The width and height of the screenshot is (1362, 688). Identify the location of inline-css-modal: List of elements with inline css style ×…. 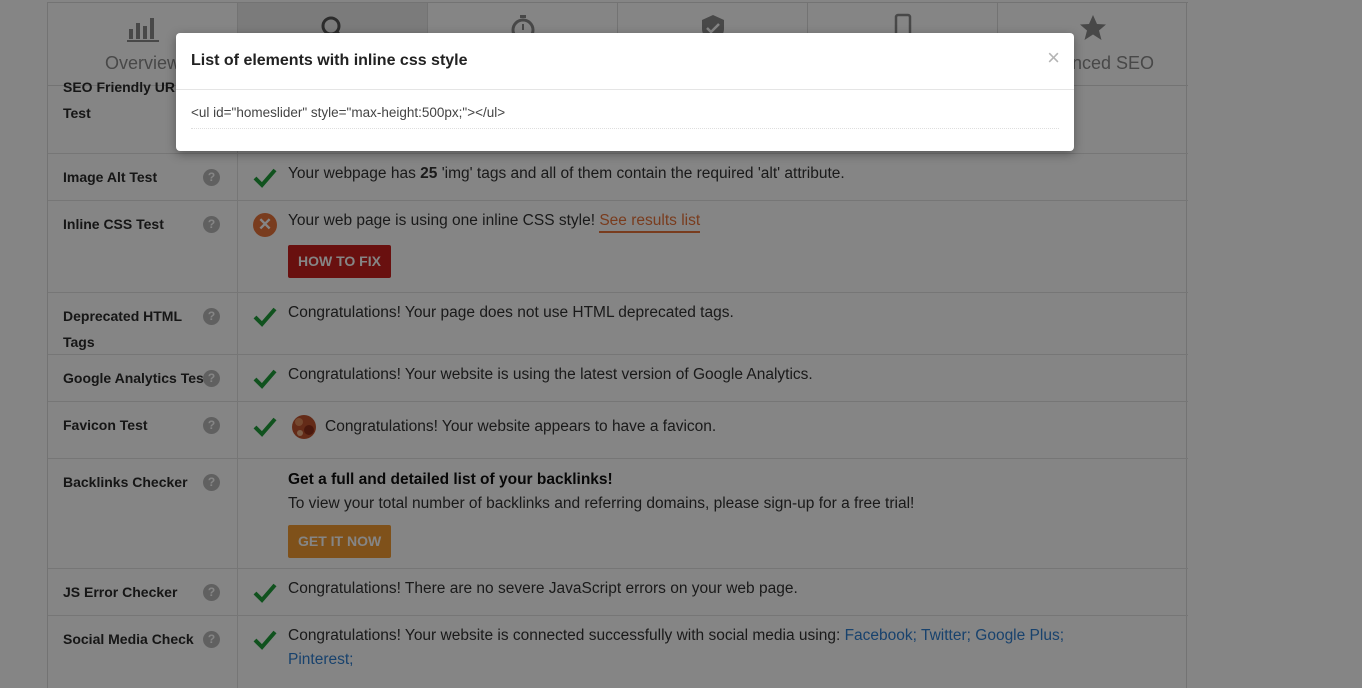
(625, 92).